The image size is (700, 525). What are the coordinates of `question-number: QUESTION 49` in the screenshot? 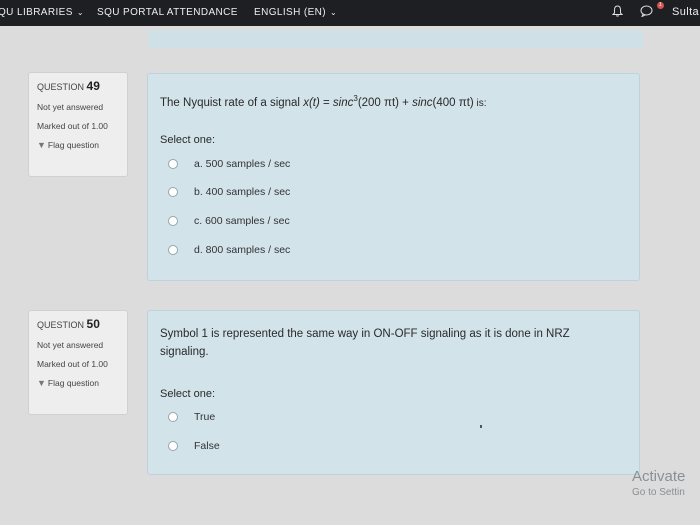 It's located at (78, 86).